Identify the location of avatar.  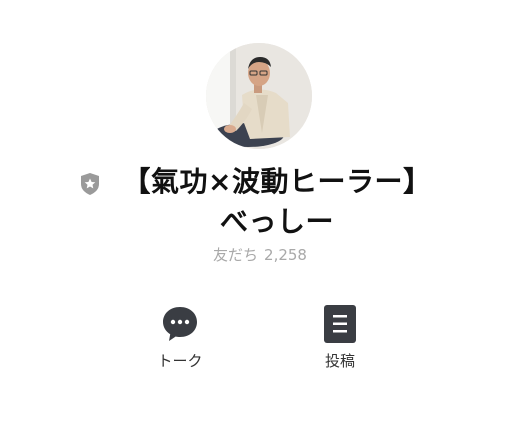
(259, 96).